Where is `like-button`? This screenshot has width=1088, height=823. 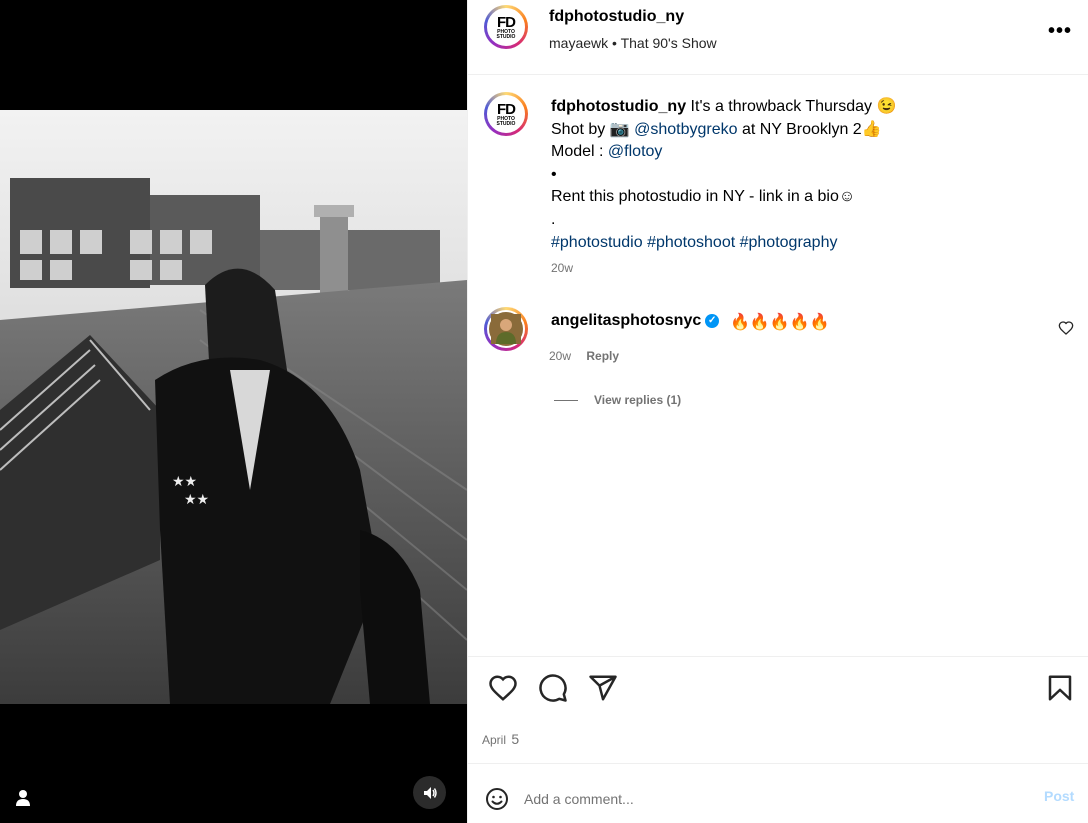
like-button is located at coordinates (503, 688).